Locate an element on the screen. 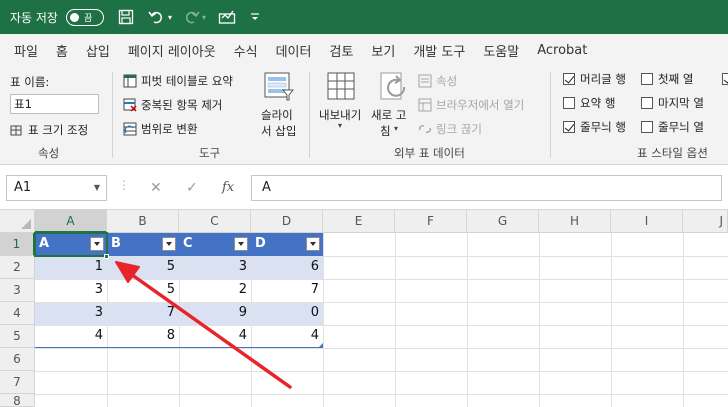  banded-columns-checkbox is located at coordinates (647, 127).